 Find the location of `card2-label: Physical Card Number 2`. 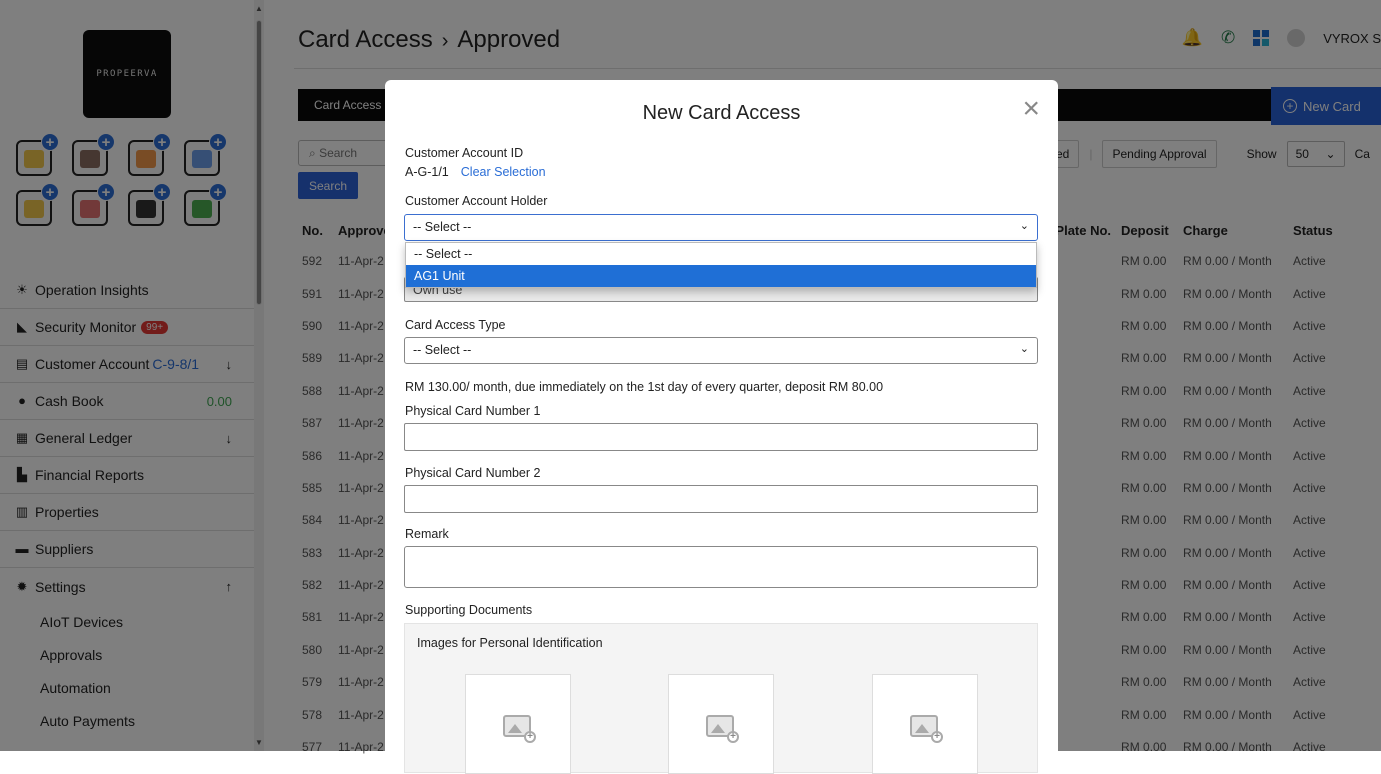

card2-label: Physical Card Number 2 is located at coordinates (473, 473).